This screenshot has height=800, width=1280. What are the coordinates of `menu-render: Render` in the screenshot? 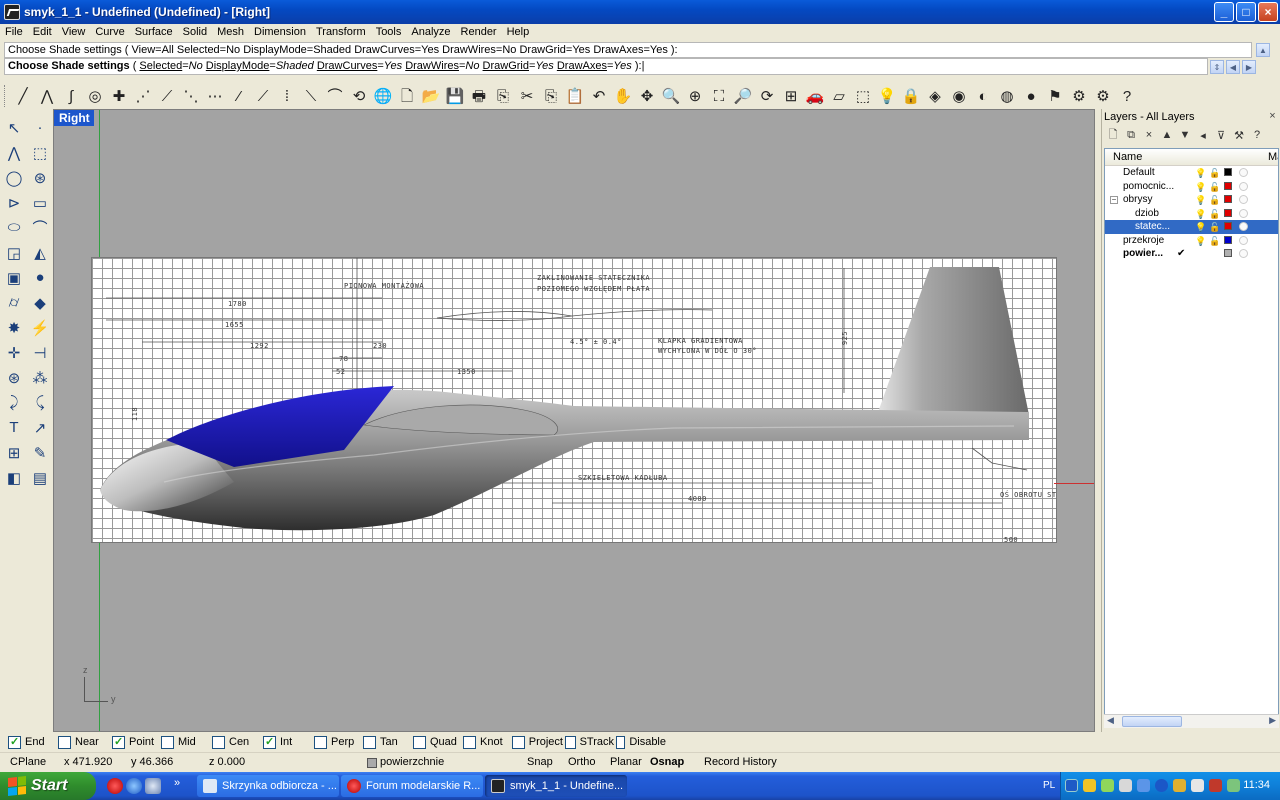 It's located at (479, 32).